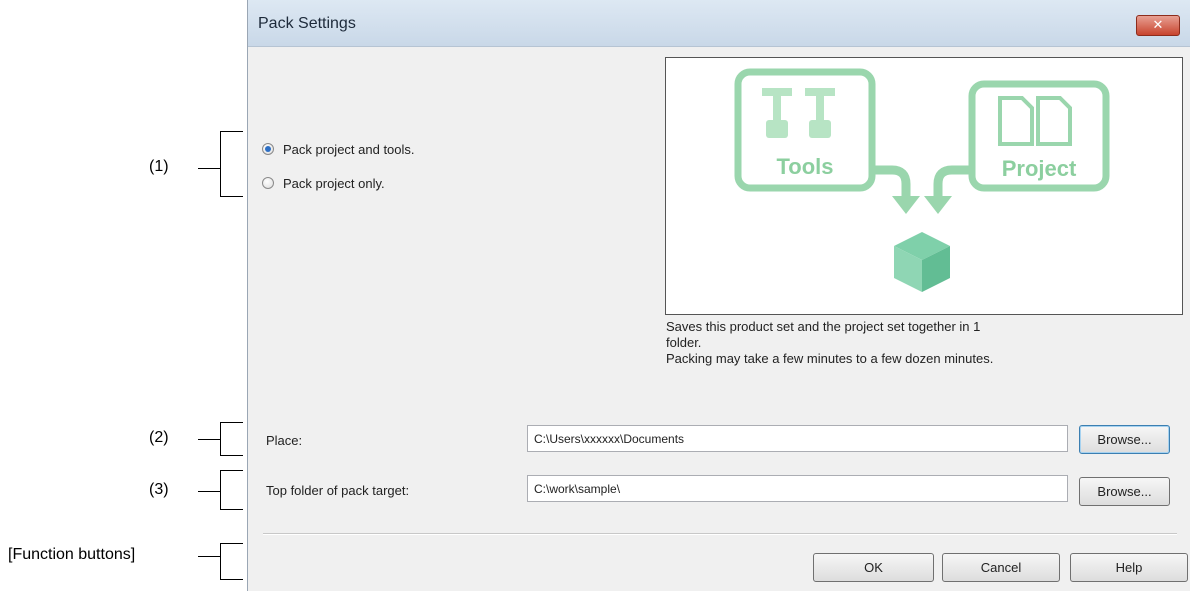 The width and height of the screenshot is (1190, 591). What do you see at coordinates (231, 196) in the screenshot?
I see `callout-1-bracket-bottom` at bounding box center [231, 196].